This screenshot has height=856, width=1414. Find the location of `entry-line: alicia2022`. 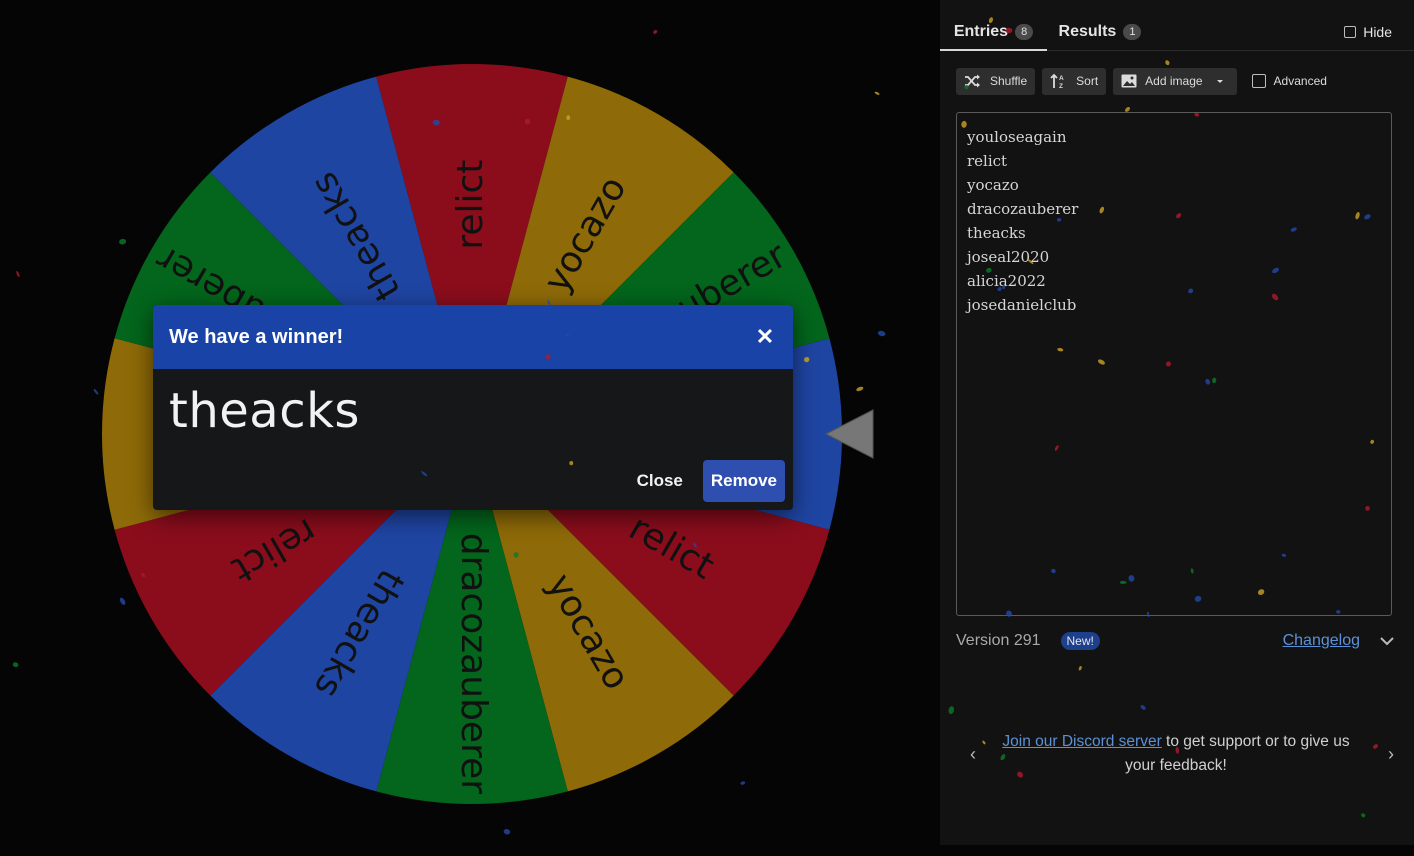

entry-line: alicia2022 is located at coordinates (1174, 281).